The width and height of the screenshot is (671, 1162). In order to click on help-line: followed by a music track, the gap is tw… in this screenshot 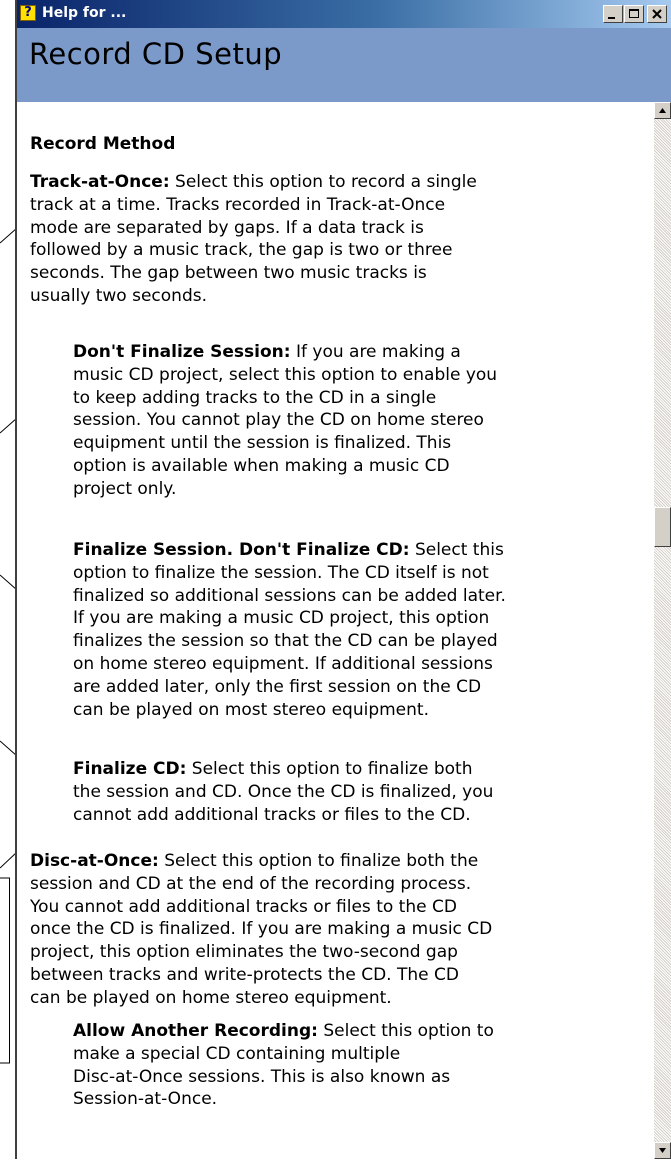, I will do `click(253, 250)`.